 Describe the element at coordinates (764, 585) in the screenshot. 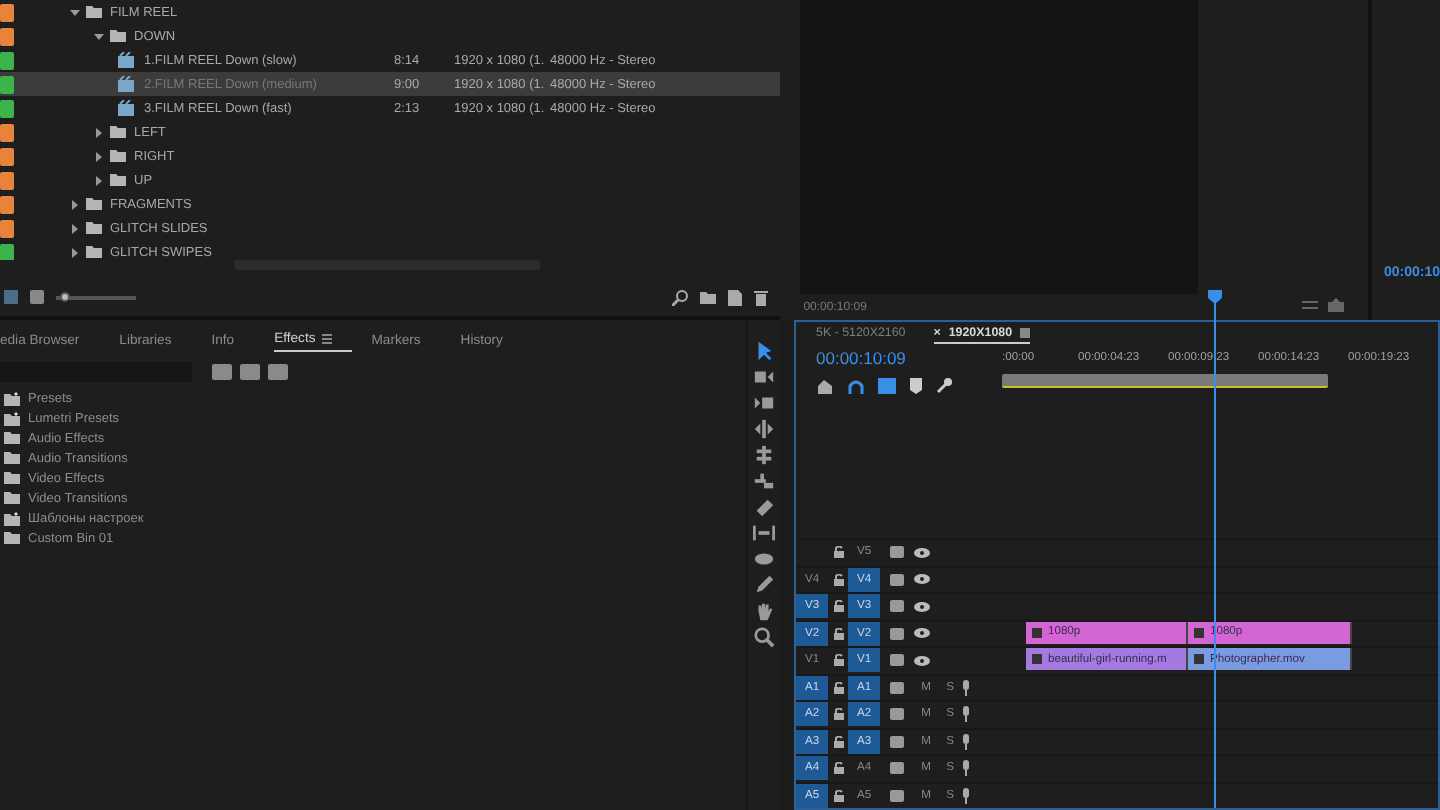

I see `pen-icon` at that location.